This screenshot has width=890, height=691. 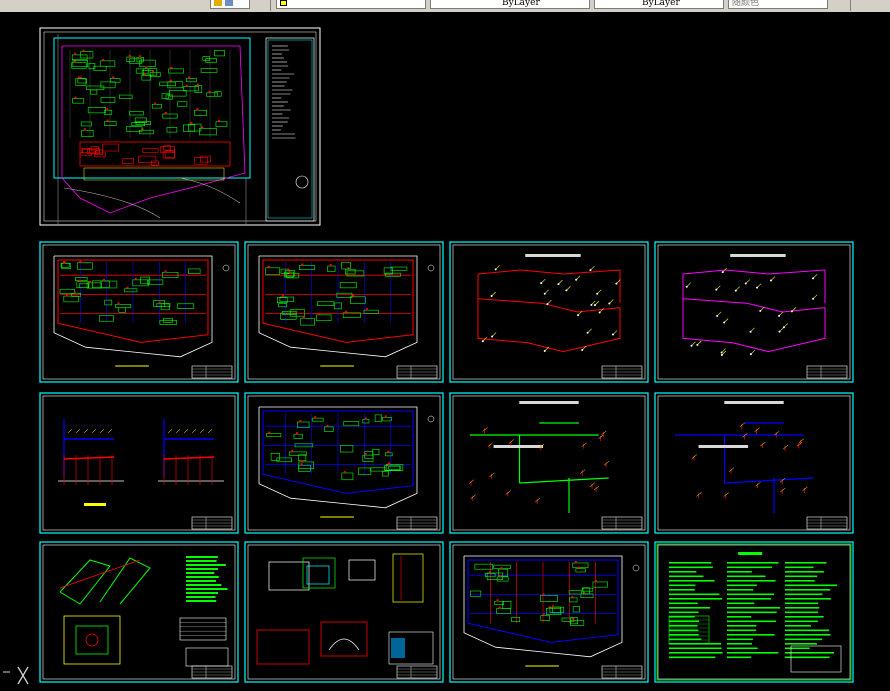 I want to click on layer-color-icon, so click(x=283, y=3).